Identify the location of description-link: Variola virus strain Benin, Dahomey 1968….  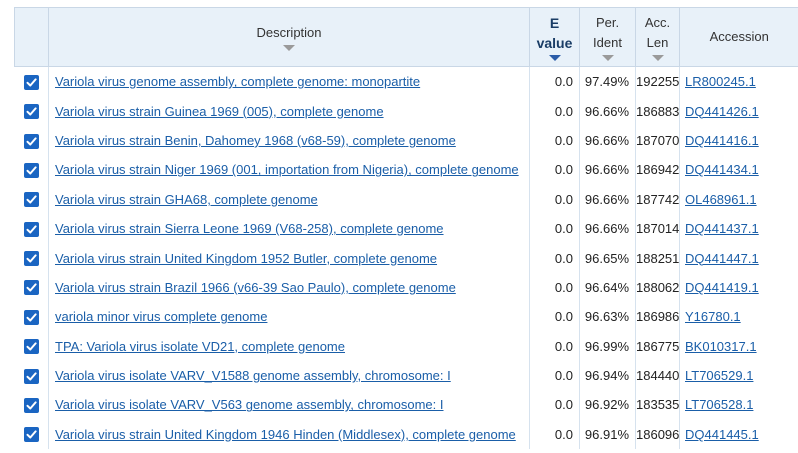
(255, 140).